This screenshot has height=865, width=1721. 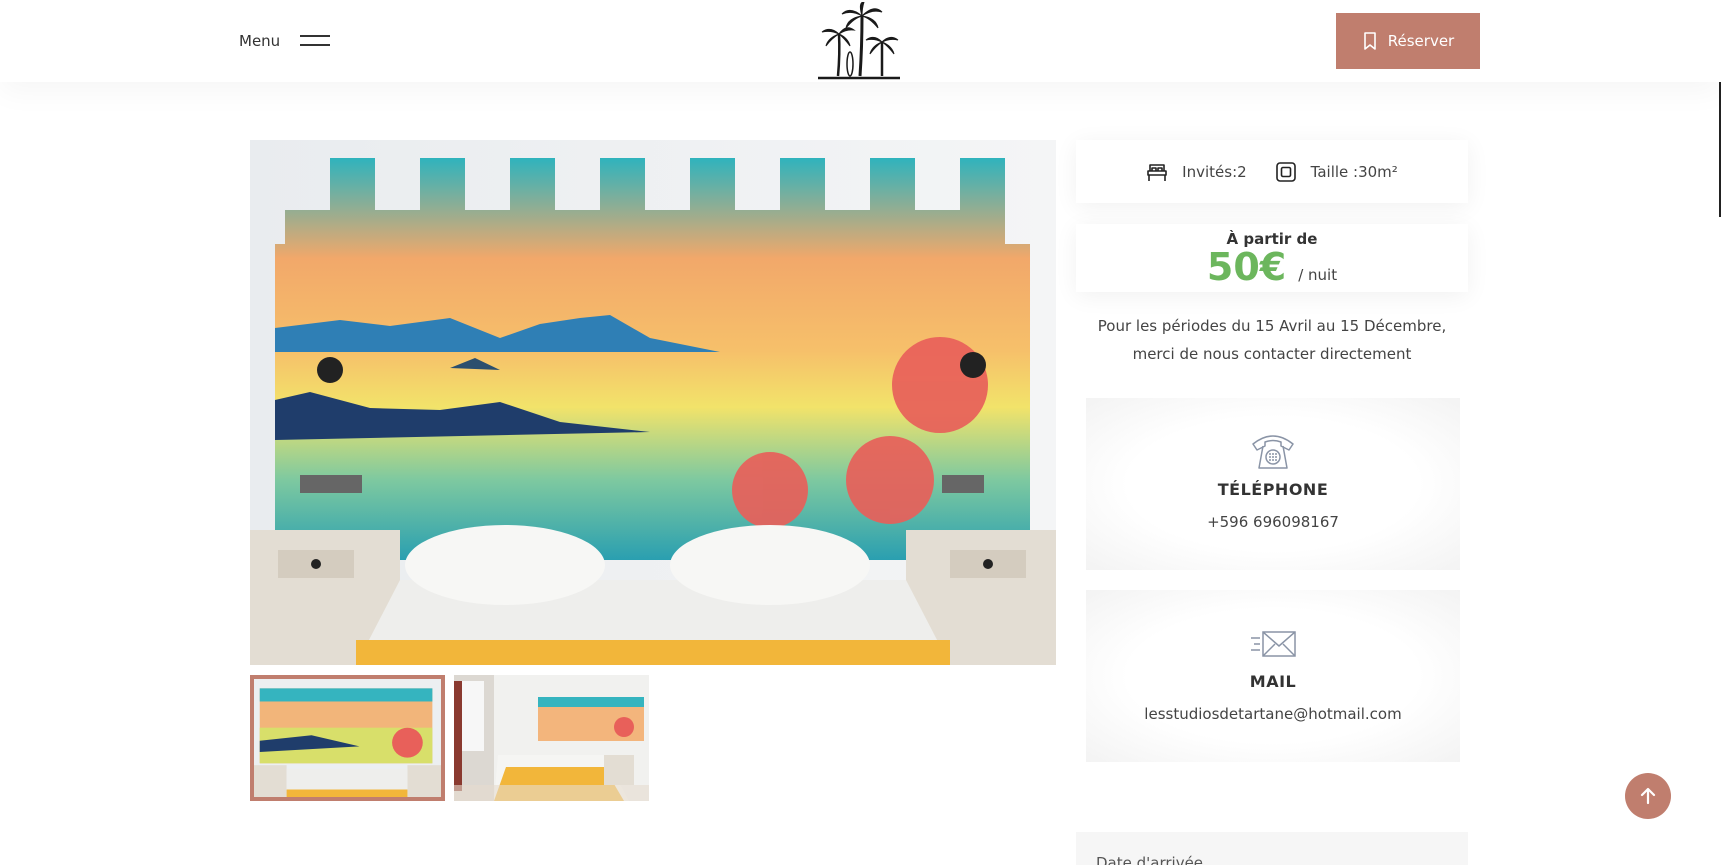 I want to click on square-icon, so click(x=1285, y=171).